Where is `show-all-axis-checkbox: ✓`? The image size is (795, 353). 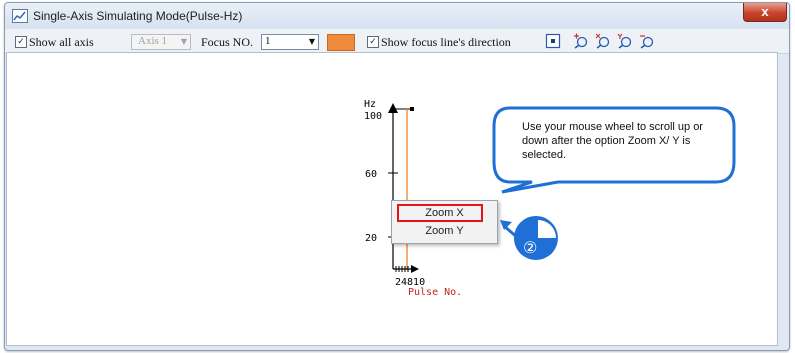 show-all-axis-checkbox: ✓ is located at coordinates (21, 42).